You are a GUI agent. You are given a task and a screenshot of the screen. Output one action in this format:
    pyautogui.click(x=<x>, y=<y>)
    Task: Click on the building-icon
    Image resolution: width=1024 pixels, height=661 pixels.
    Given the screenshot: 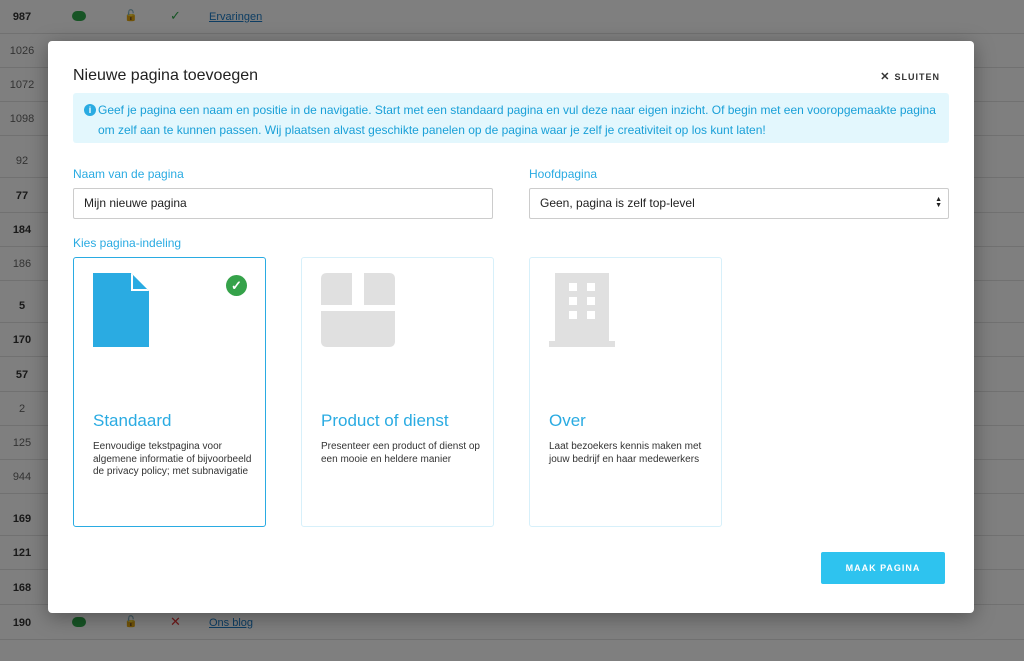 What is the action you would take?
    pyautogui.click(x=582, y=310)
    